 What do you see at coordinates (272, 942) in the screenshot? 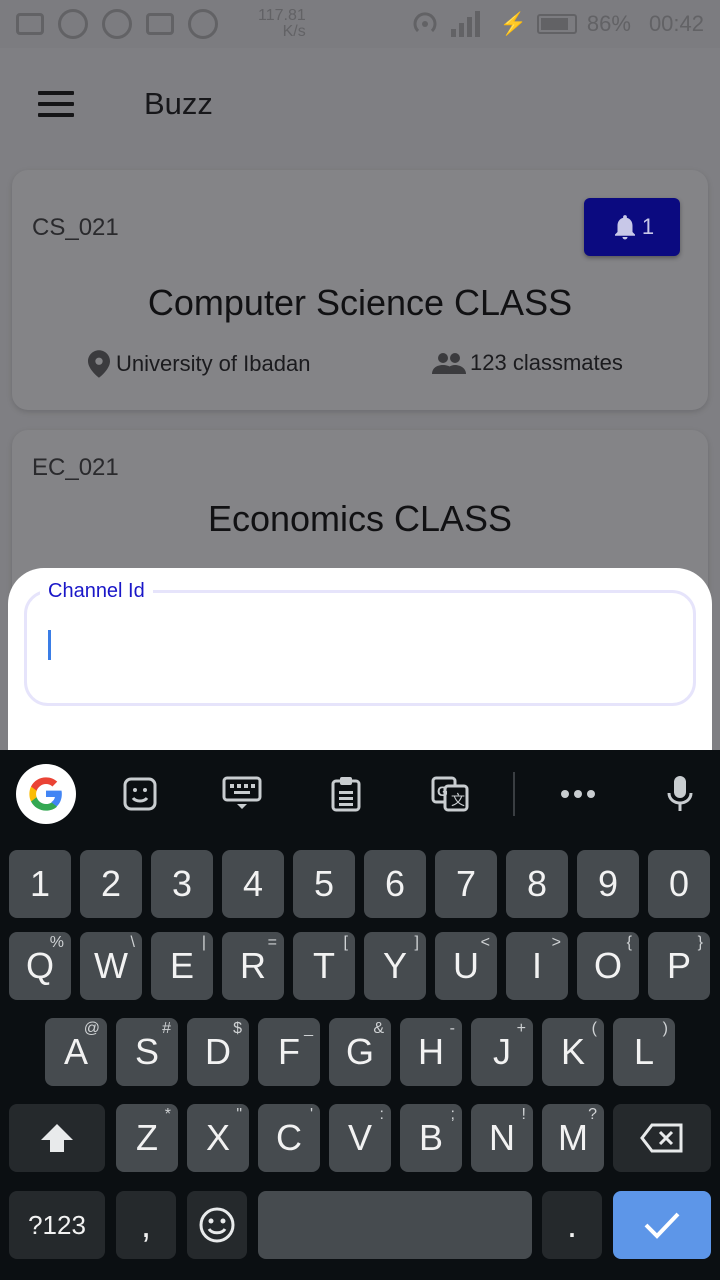
I see `key-hint: =` at bounding box center [272, 942].